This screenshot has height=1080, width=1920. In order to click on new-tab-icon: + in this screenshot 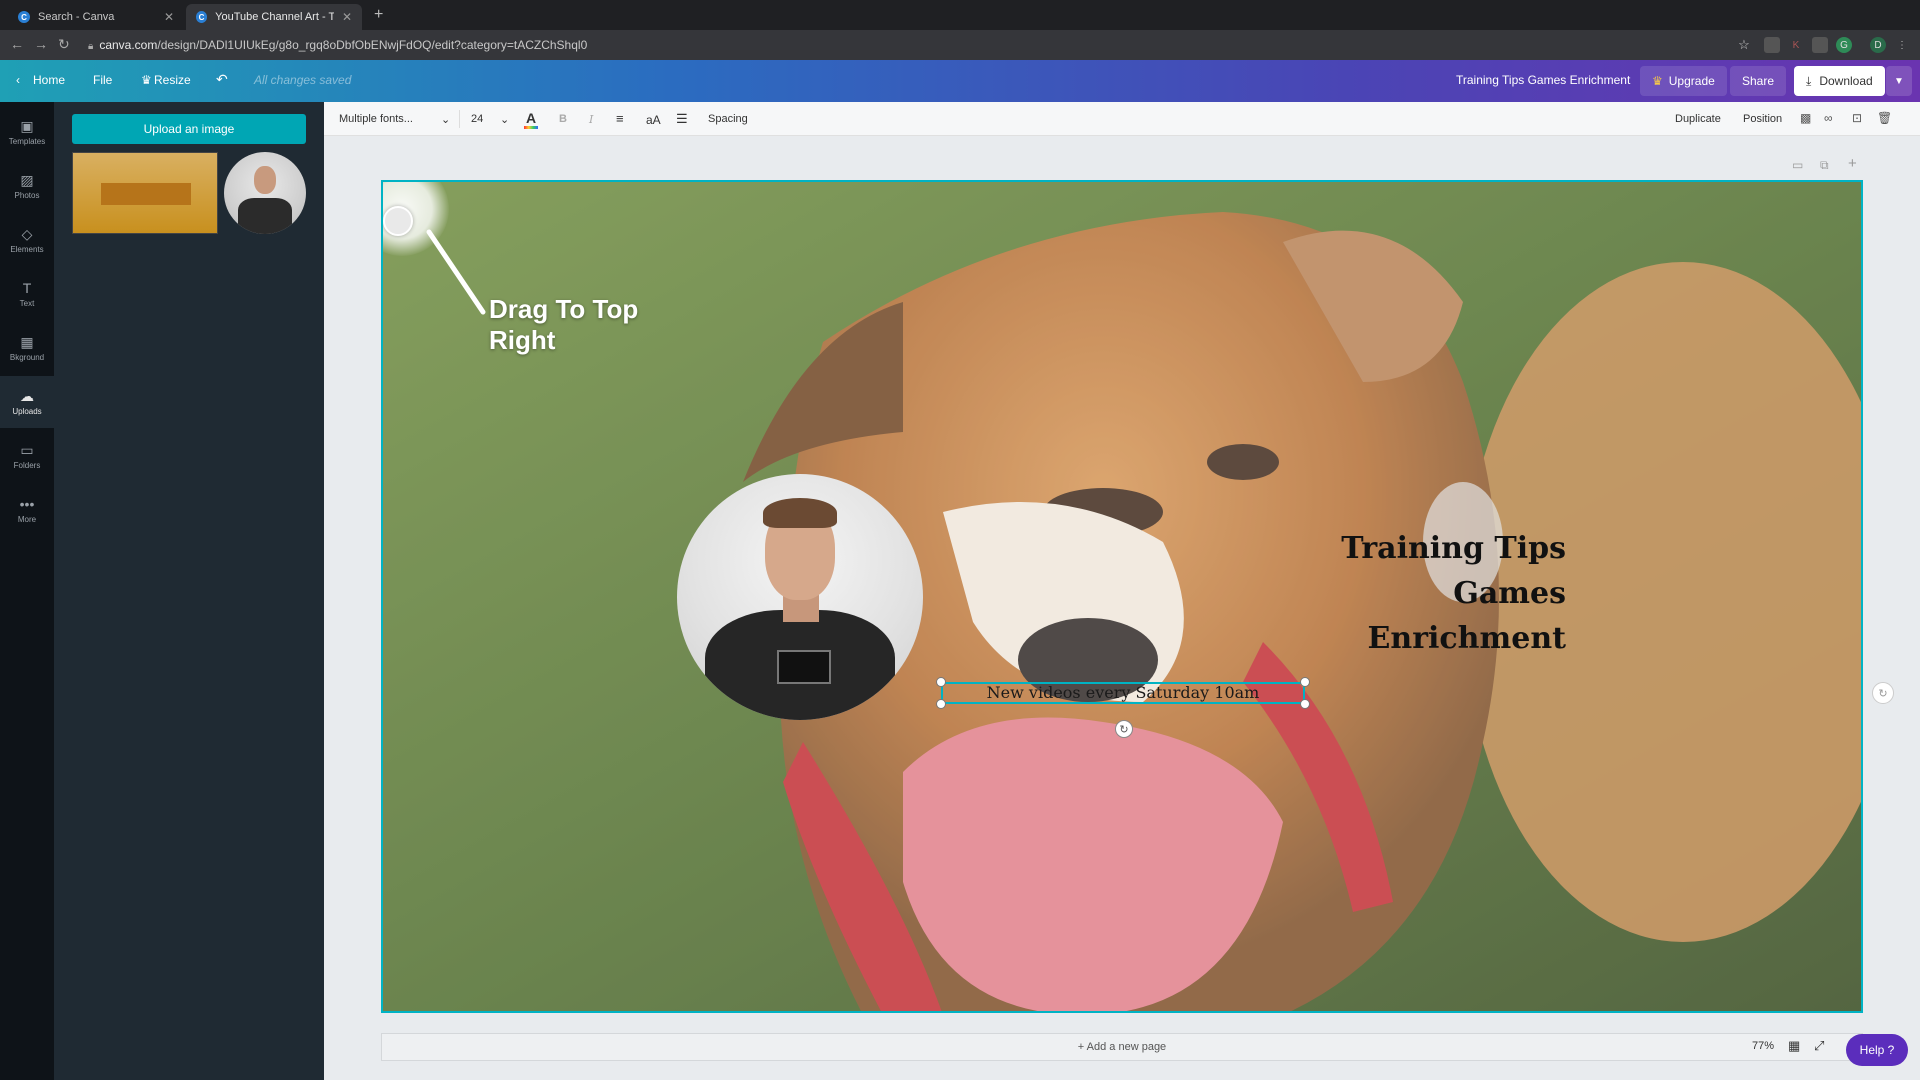, I will do `click(378, 15)`.